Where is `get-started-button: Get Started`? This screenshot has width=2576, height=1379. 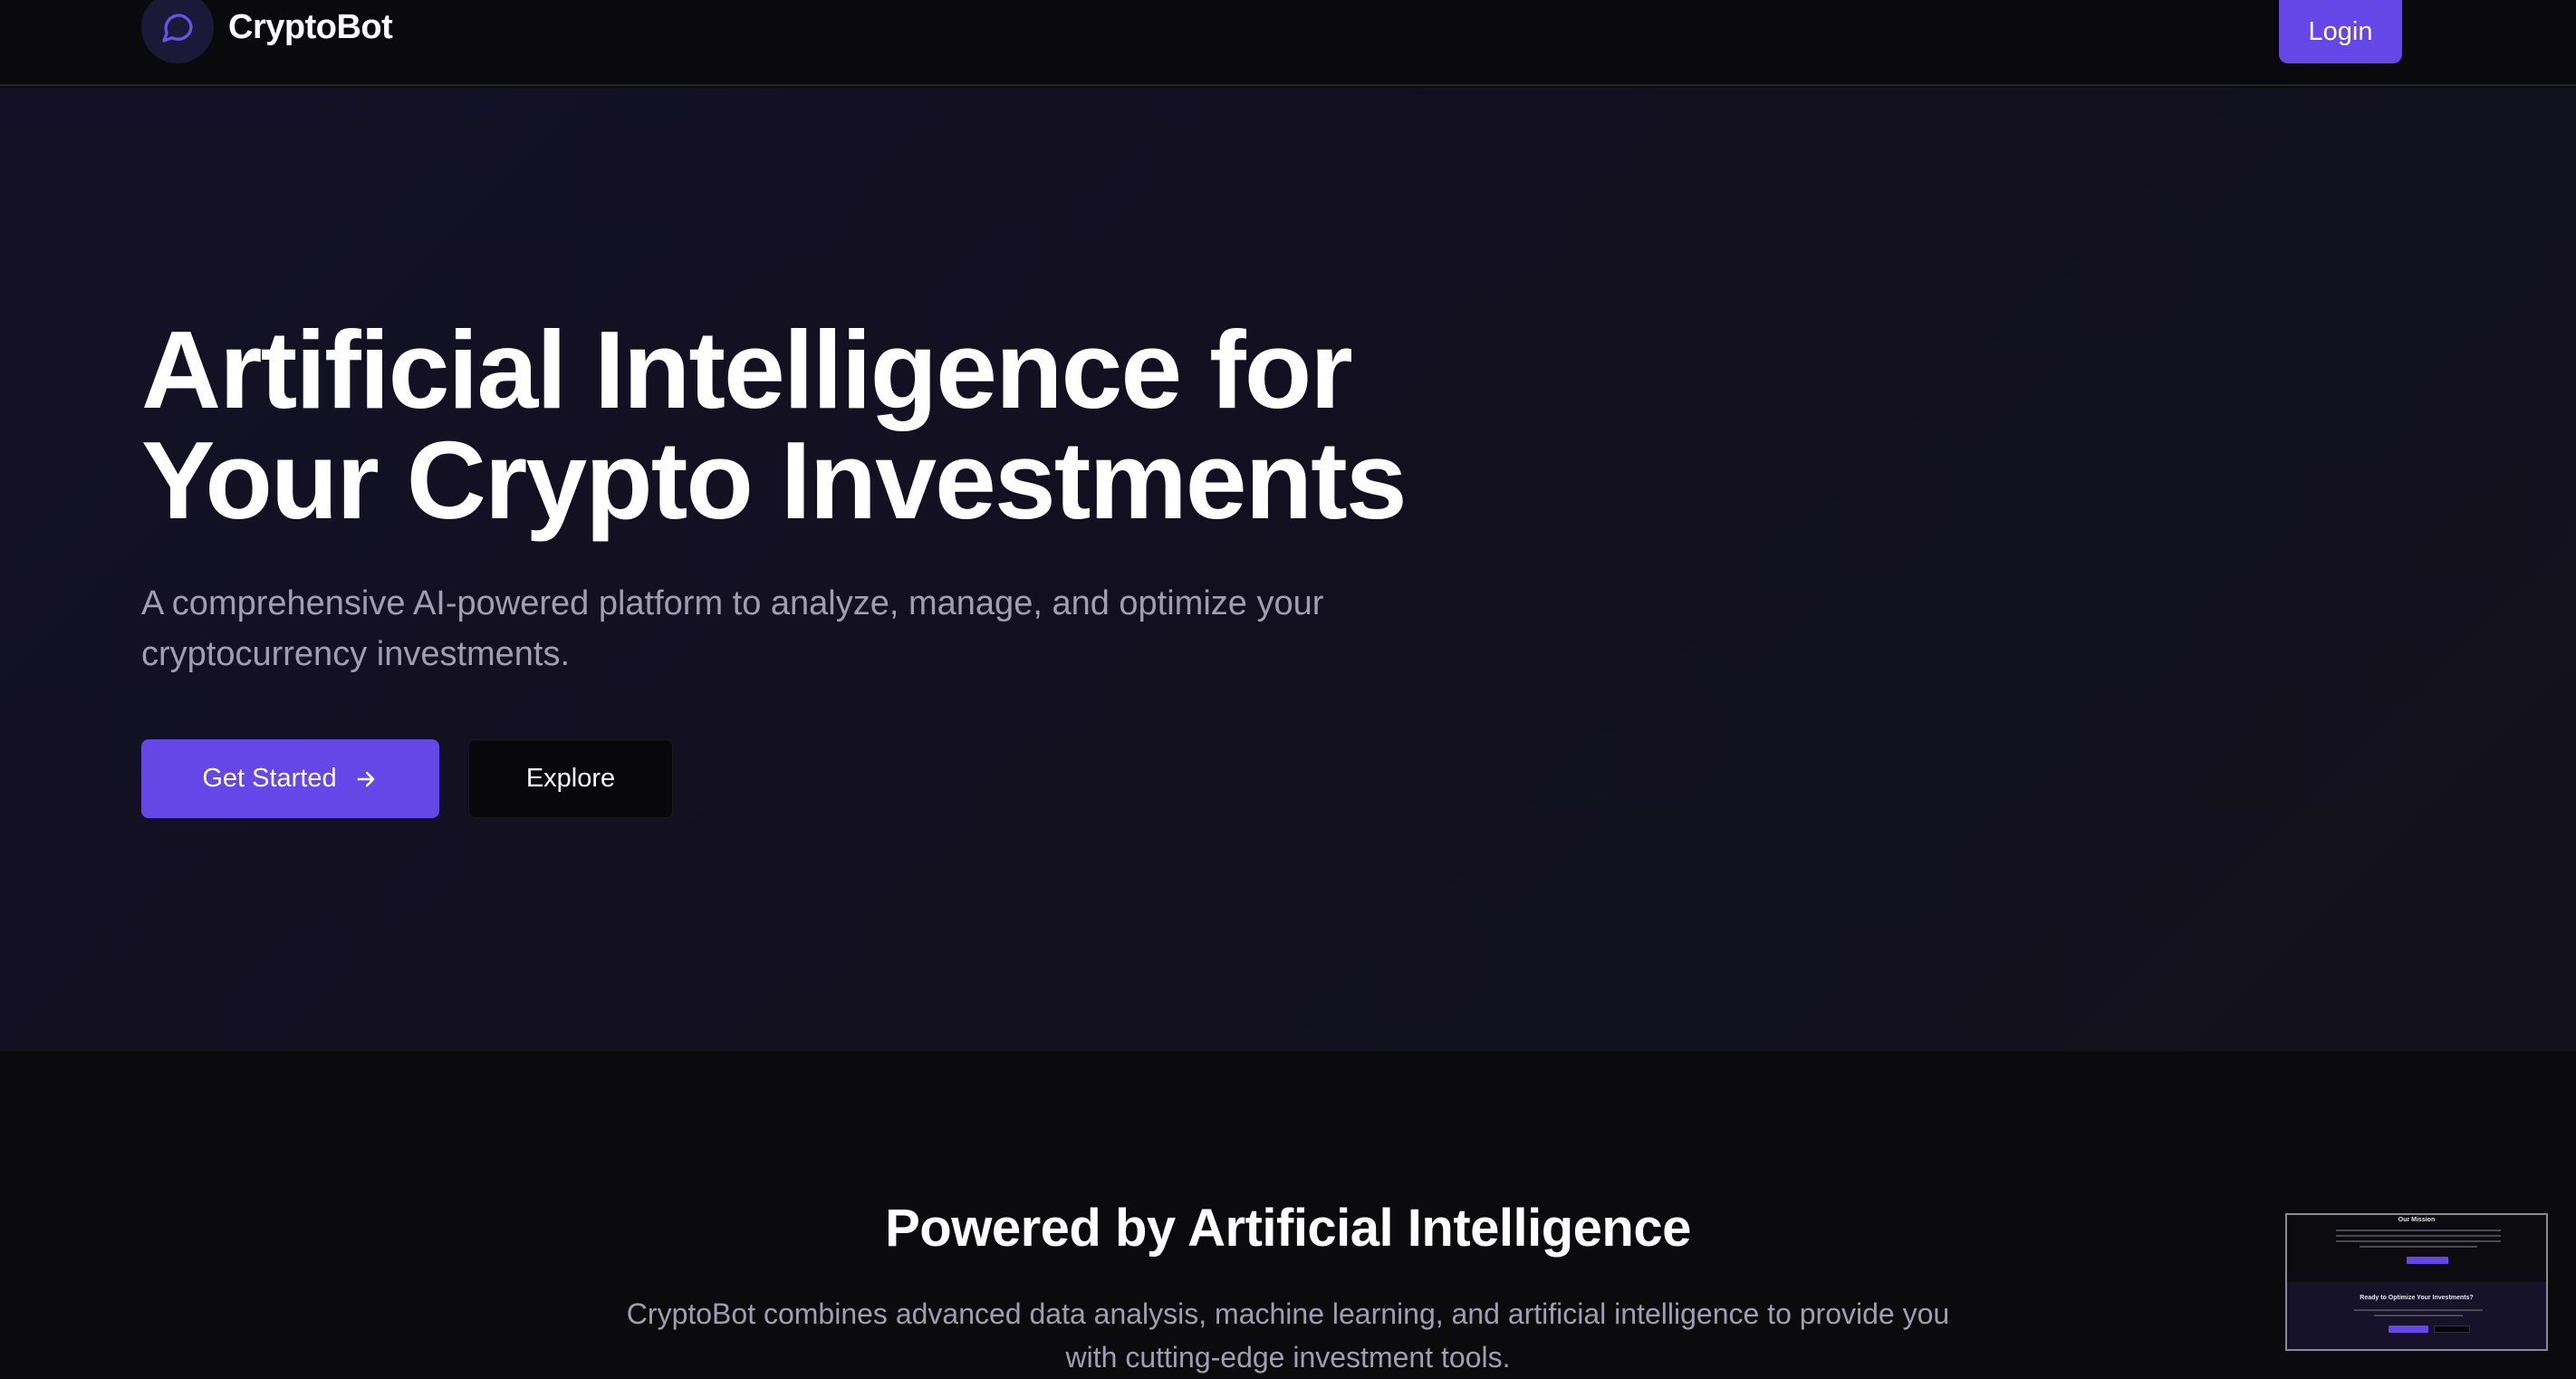 get-started-button: Get Started is located at coordinates (290, 778).